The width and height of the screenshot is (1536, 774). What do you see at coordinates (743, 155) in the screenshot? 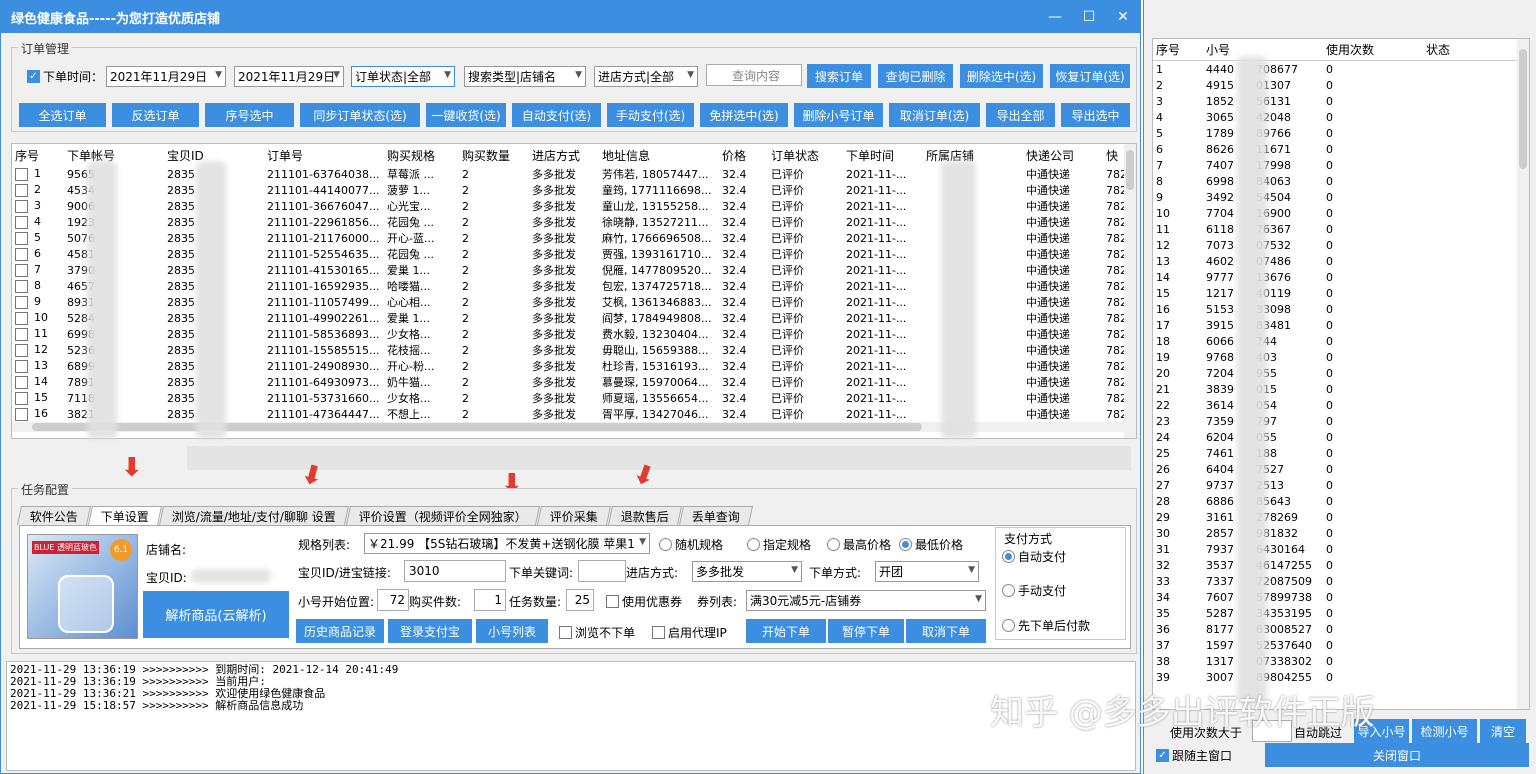
I see `col-header: 价格` at bounding box center [743, 155].